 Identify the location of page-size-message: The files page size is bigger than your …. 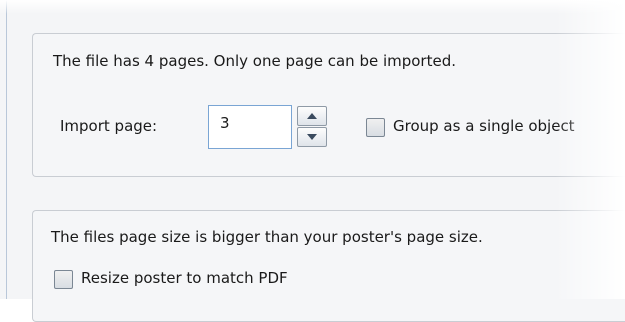
(267, 237).